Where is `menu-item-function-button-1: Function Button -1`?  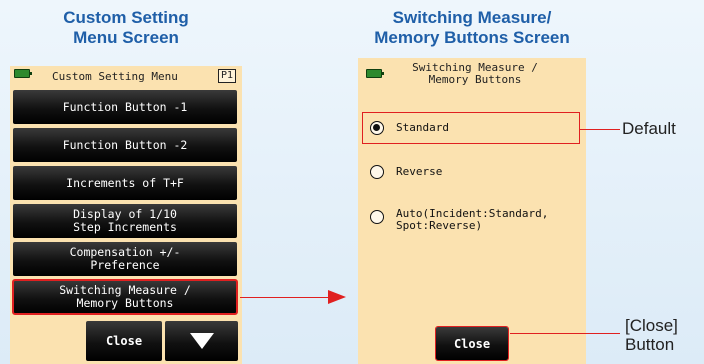 menu-item-function-button-1: Function Button -1 is located at coordinates (125, 107).